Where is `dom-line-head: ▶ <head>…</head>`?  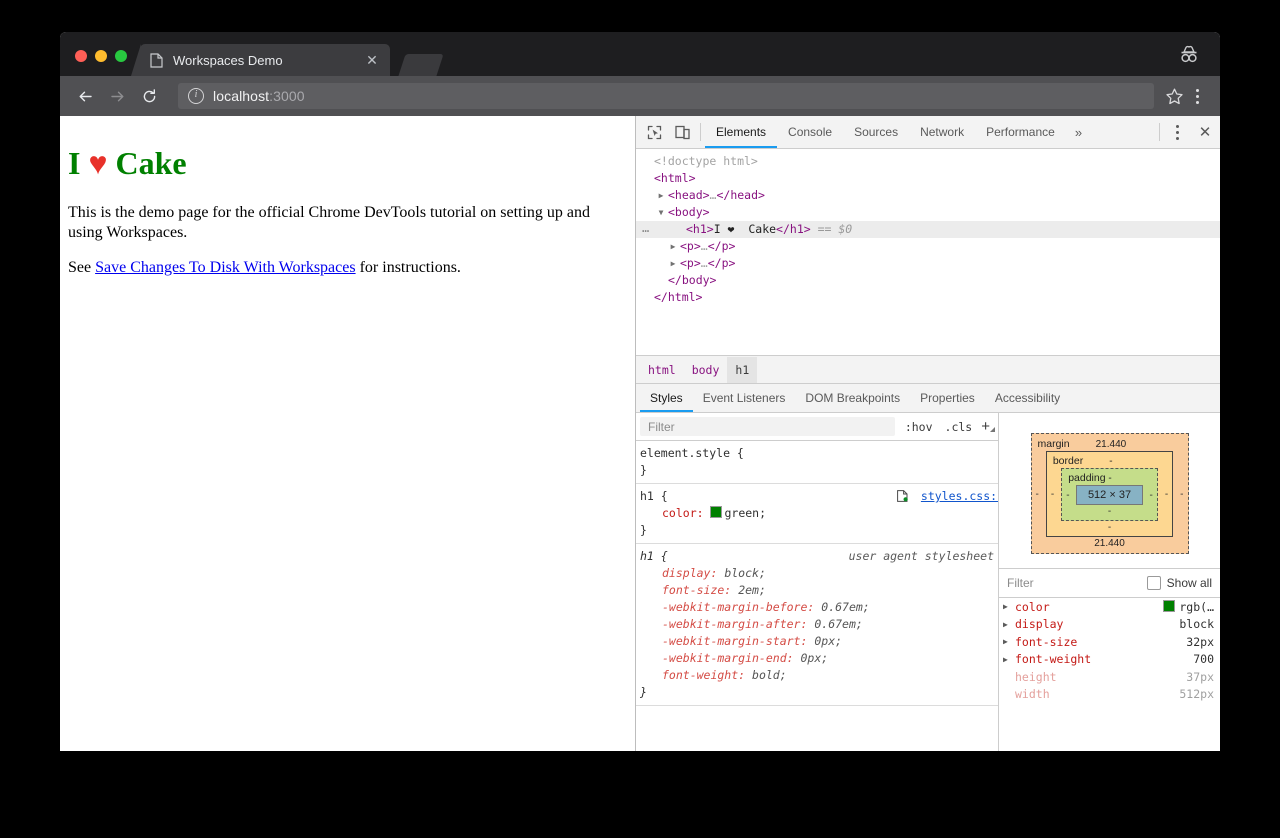 dom-line-head: ▶ <head>…</head> is located at coordinates (928, 195).